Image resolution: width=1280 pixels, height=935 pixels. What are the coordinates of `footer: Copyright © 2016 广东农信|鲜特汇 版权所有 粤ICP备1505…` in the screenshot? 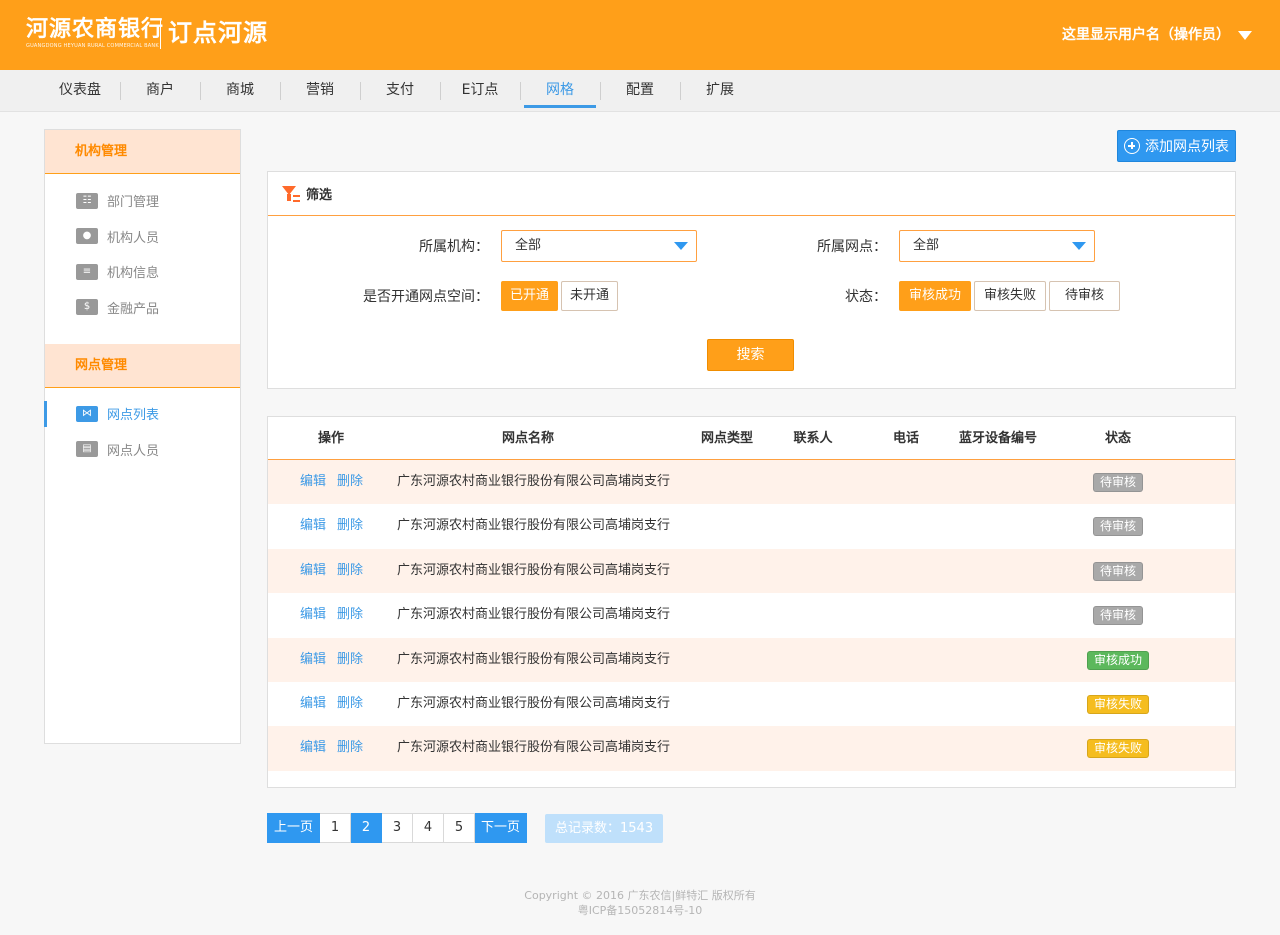 It's located at (640, 903).